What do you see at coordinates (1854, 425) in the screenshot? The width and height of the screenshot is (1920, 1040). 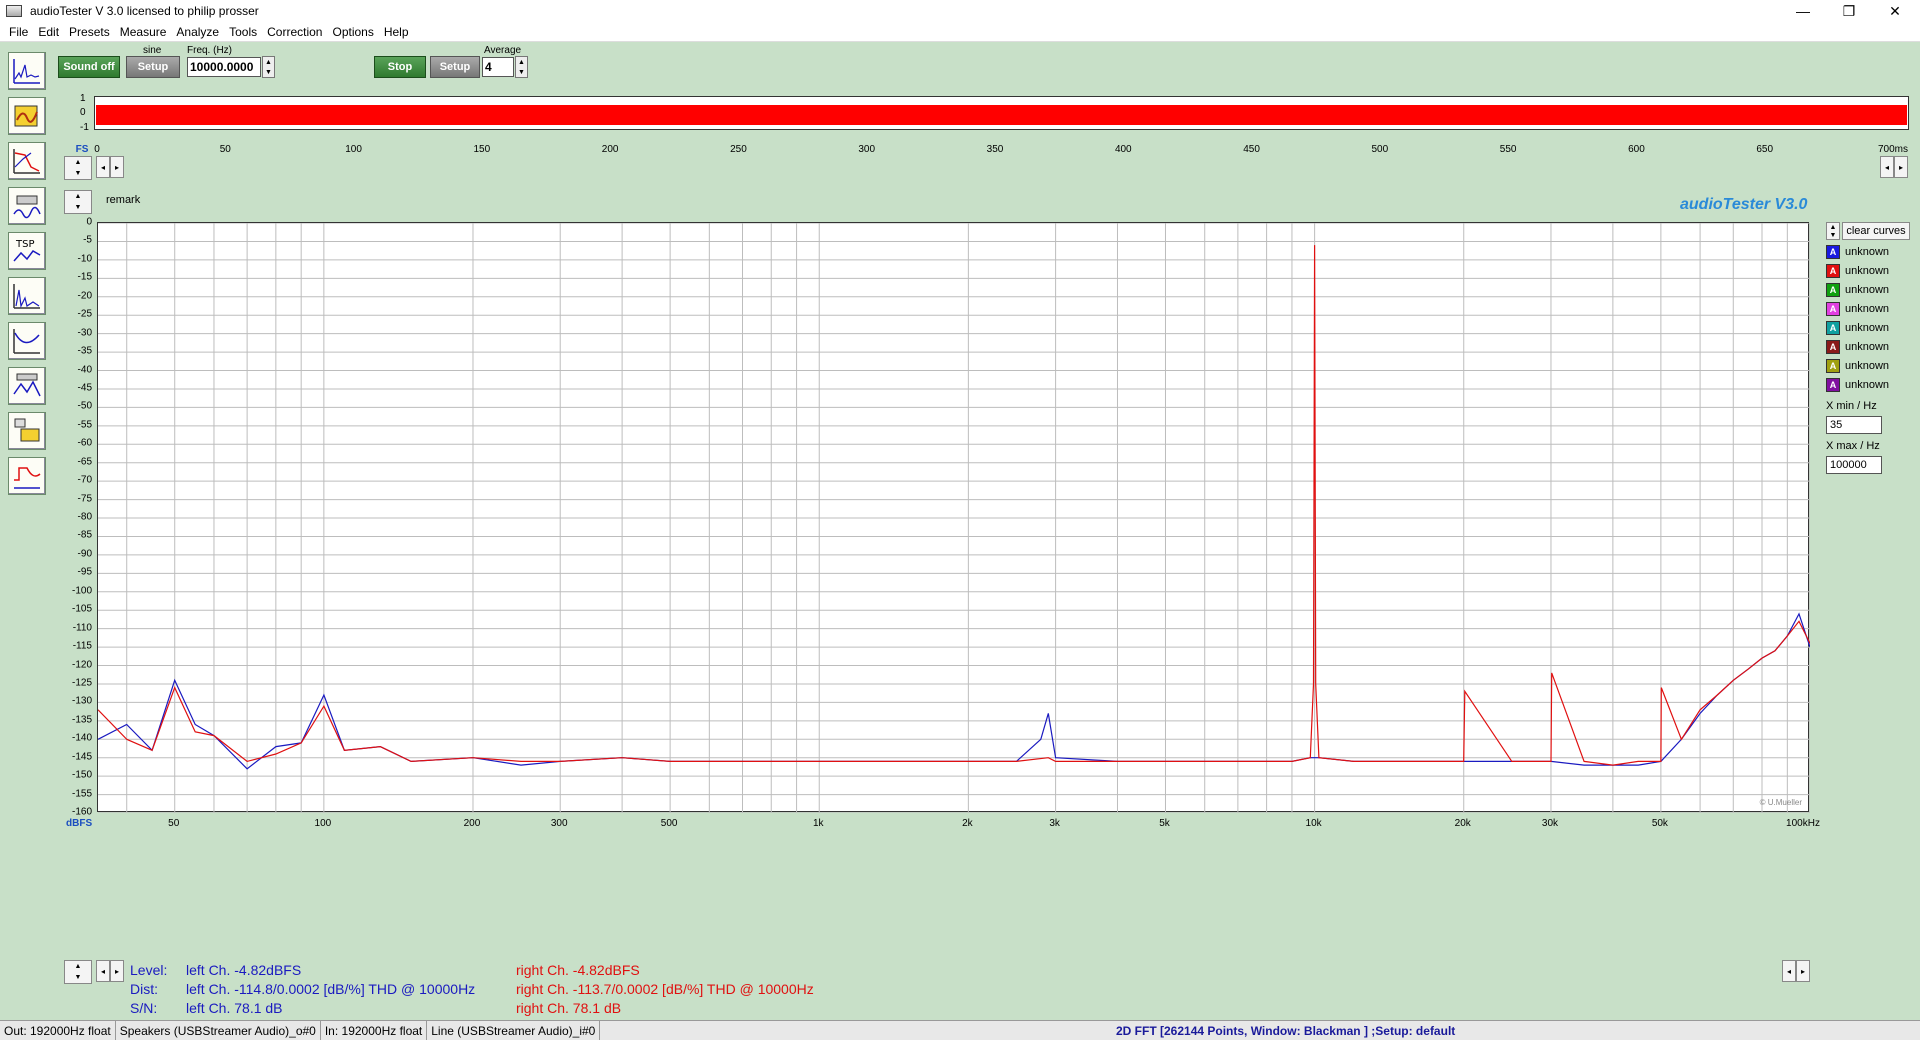 I see `xmin-input: 35` at bounding box center [1854, 425].